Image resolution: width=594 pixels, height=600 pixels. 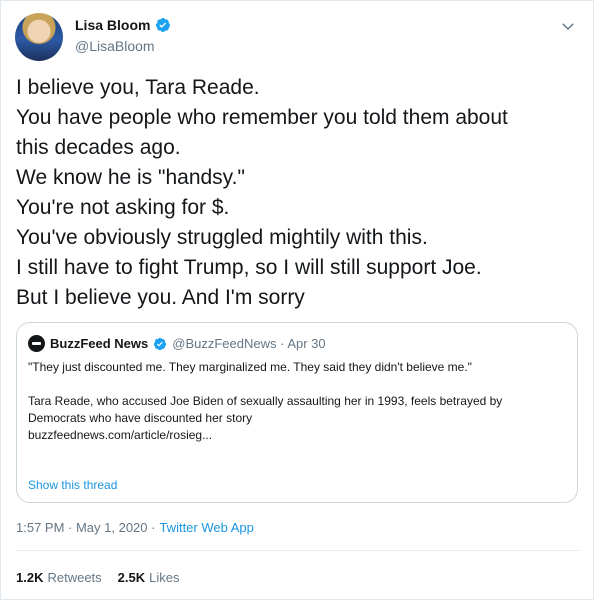 I want to click on tweet-line: We know he is "handsy.", so click(x=130, y=177).